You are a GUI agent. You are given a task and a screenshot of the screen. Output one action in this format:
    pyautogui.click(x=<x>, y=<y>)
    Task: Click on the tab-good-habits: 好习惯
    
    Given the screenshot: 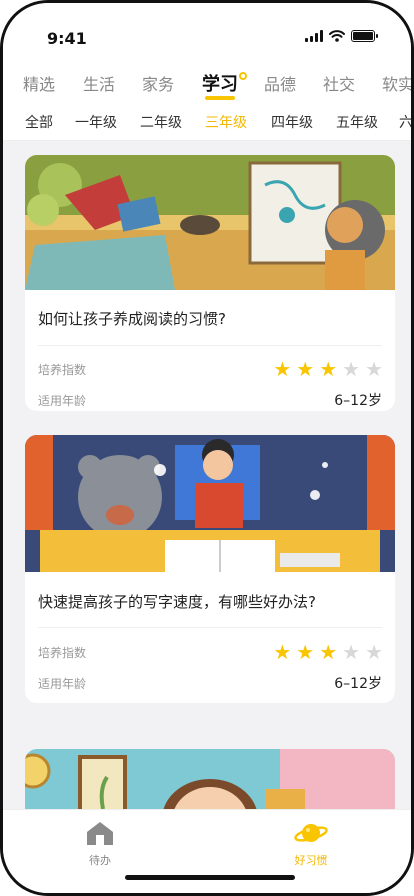 What is the action you would take?
    pyautogui.click(x=311, y=844)
    